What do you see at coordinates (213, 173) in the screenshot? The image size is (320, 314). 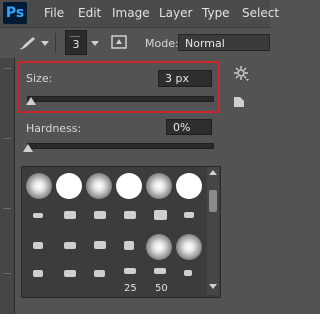 I see `scroll-up-arrow-icon` at bounding box center [213, 173].